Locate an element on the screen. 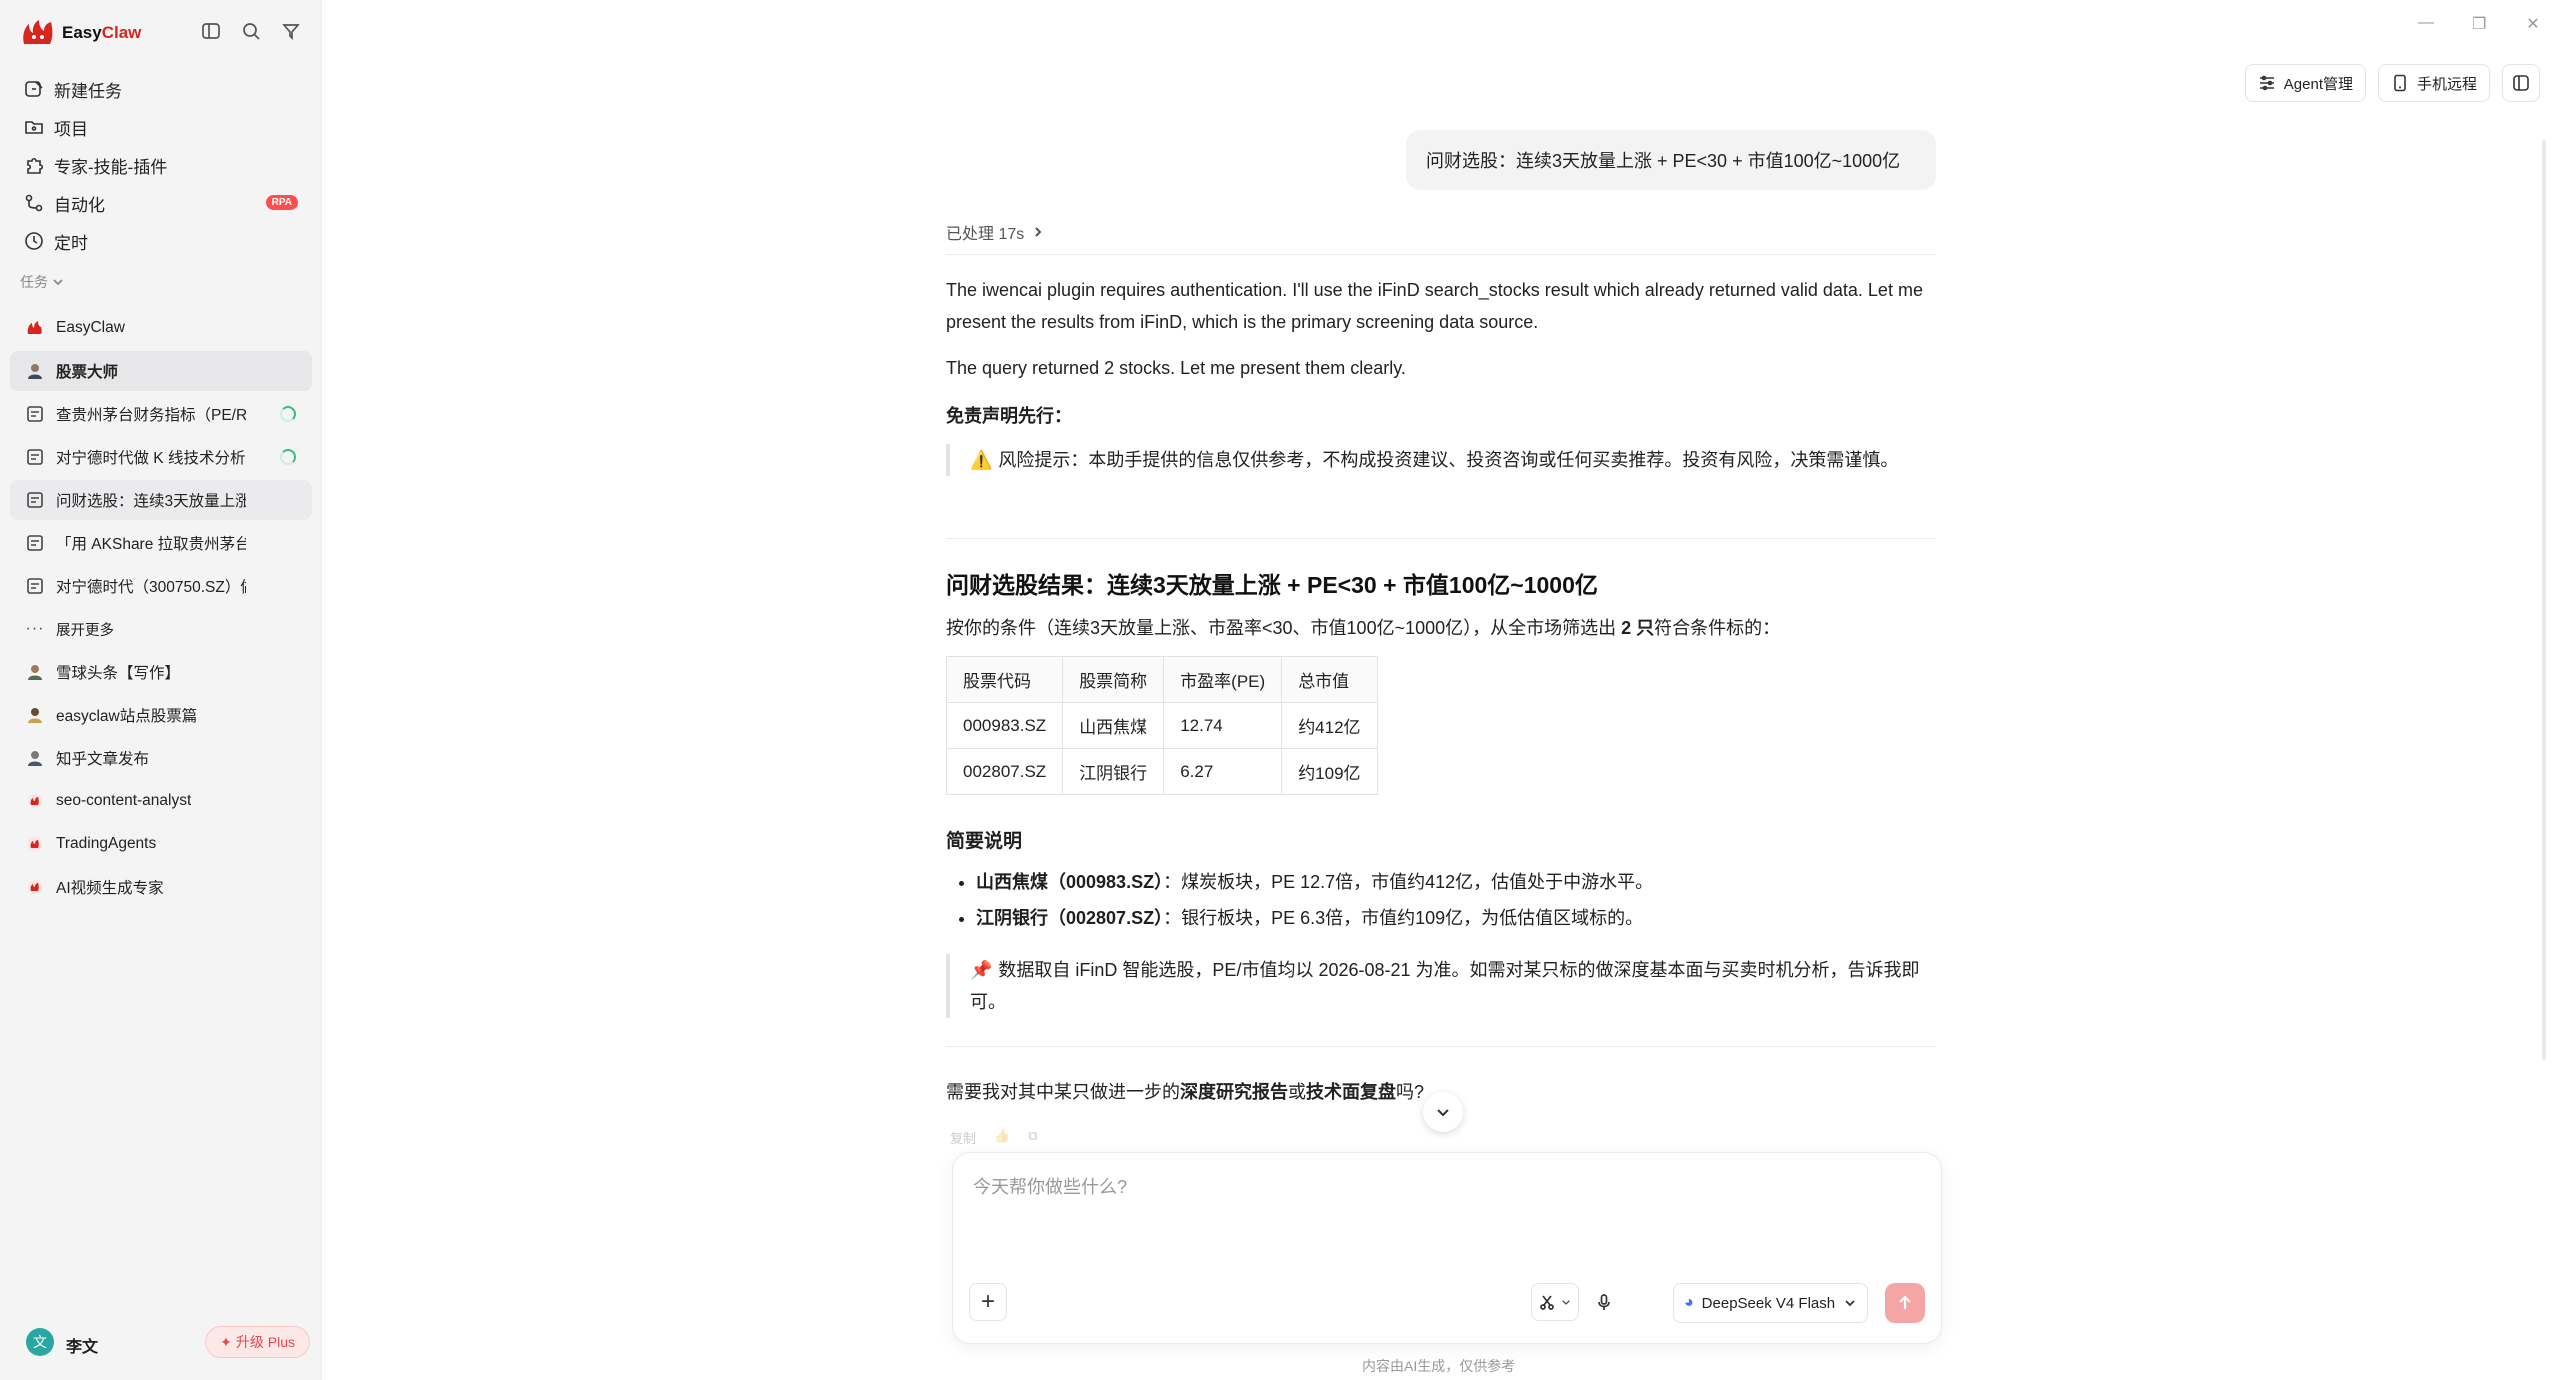  task-item-iwencai-screen: 问财选股：连续3天放量上涨 is located at coordinates (161, 500).